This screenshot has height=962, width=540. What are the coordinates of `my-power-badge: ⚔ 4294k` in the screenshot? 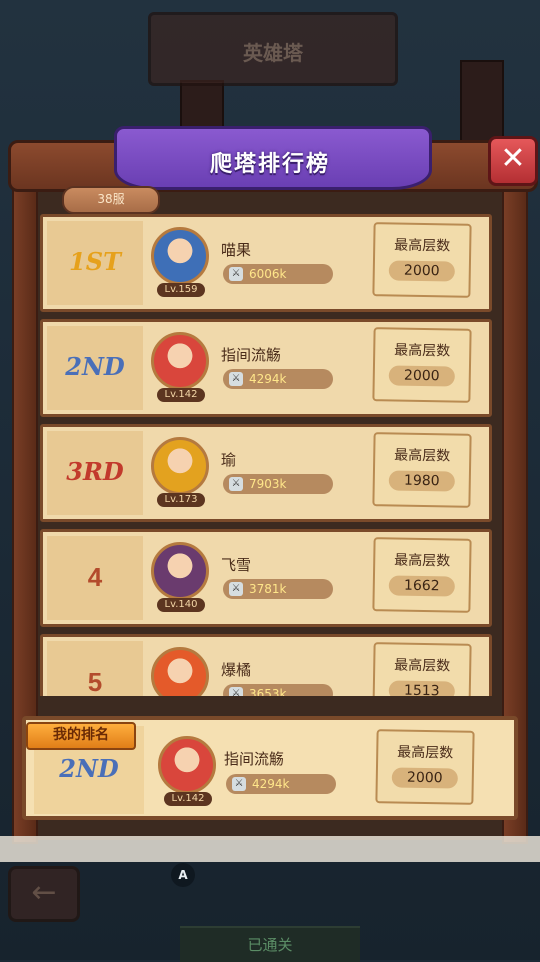 It's located at (281, 784).